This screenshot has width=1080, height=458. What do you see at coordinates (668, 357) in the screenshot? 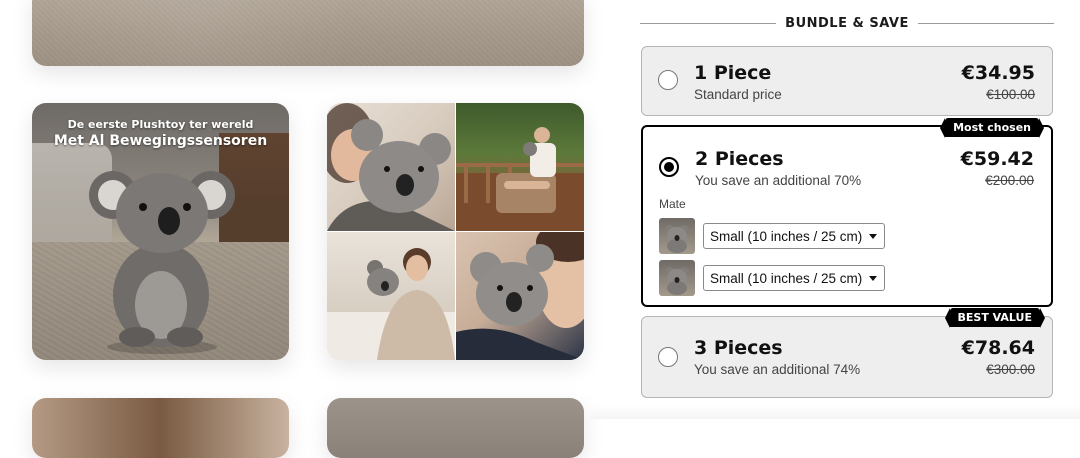
I see `offer-3-radio` at bounding box center [668, 357].